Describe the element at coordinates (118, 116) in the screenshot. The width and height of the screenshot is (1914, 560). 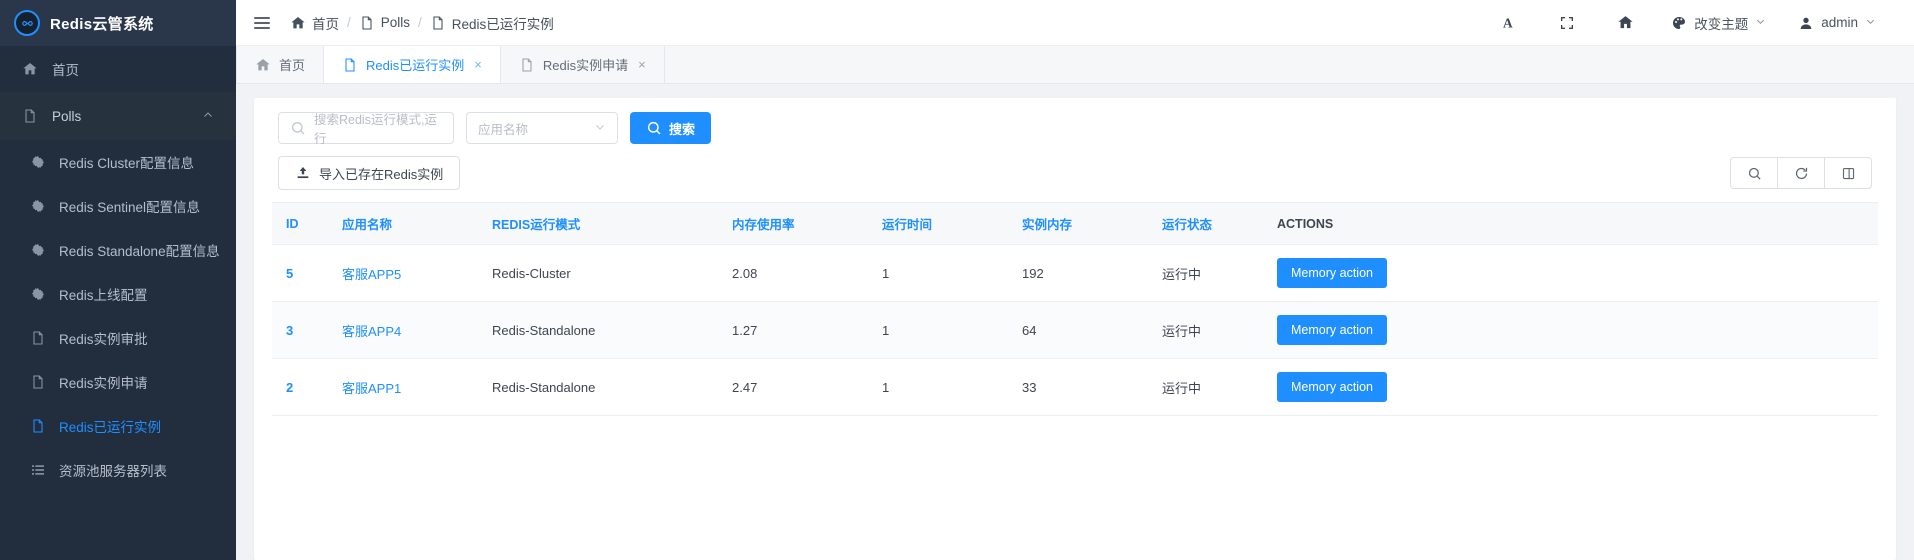
I see `sidebar-group-polls: Polls` at that location.